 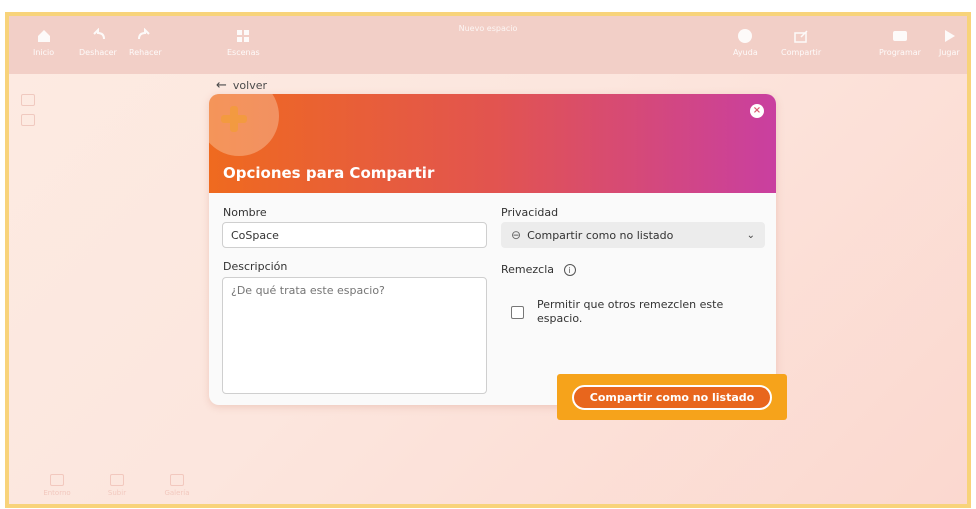 I want to click on remix-label: Remezcla, so click(x=528, y=269).